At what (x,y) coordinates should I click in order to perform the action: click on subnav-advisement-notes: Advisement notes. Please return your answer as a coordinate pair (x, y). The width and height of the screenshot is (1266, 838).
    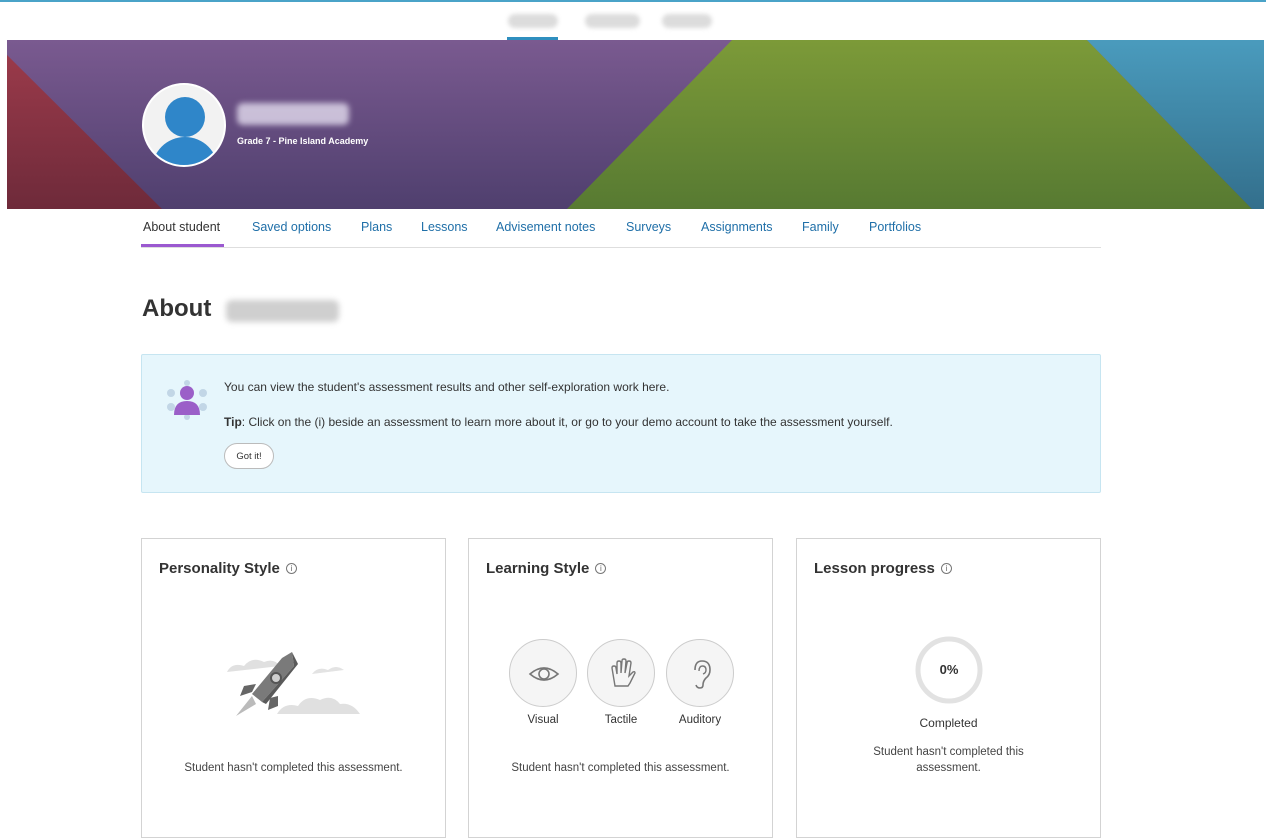
    Looking at the image, I should click on (545, 227).